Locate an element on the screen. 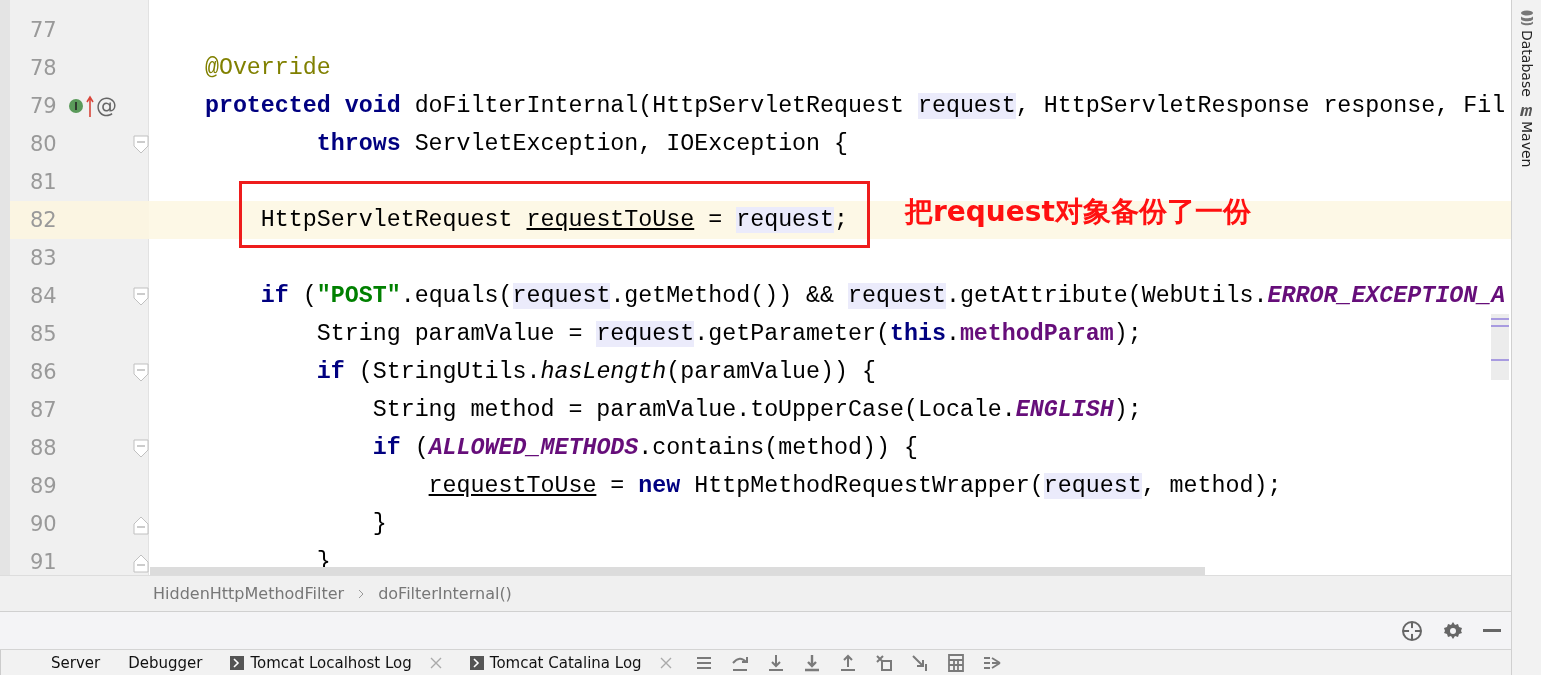 This screenshot has height=675, width=1541. line-number: 77 is located at coordinates (44, 30).